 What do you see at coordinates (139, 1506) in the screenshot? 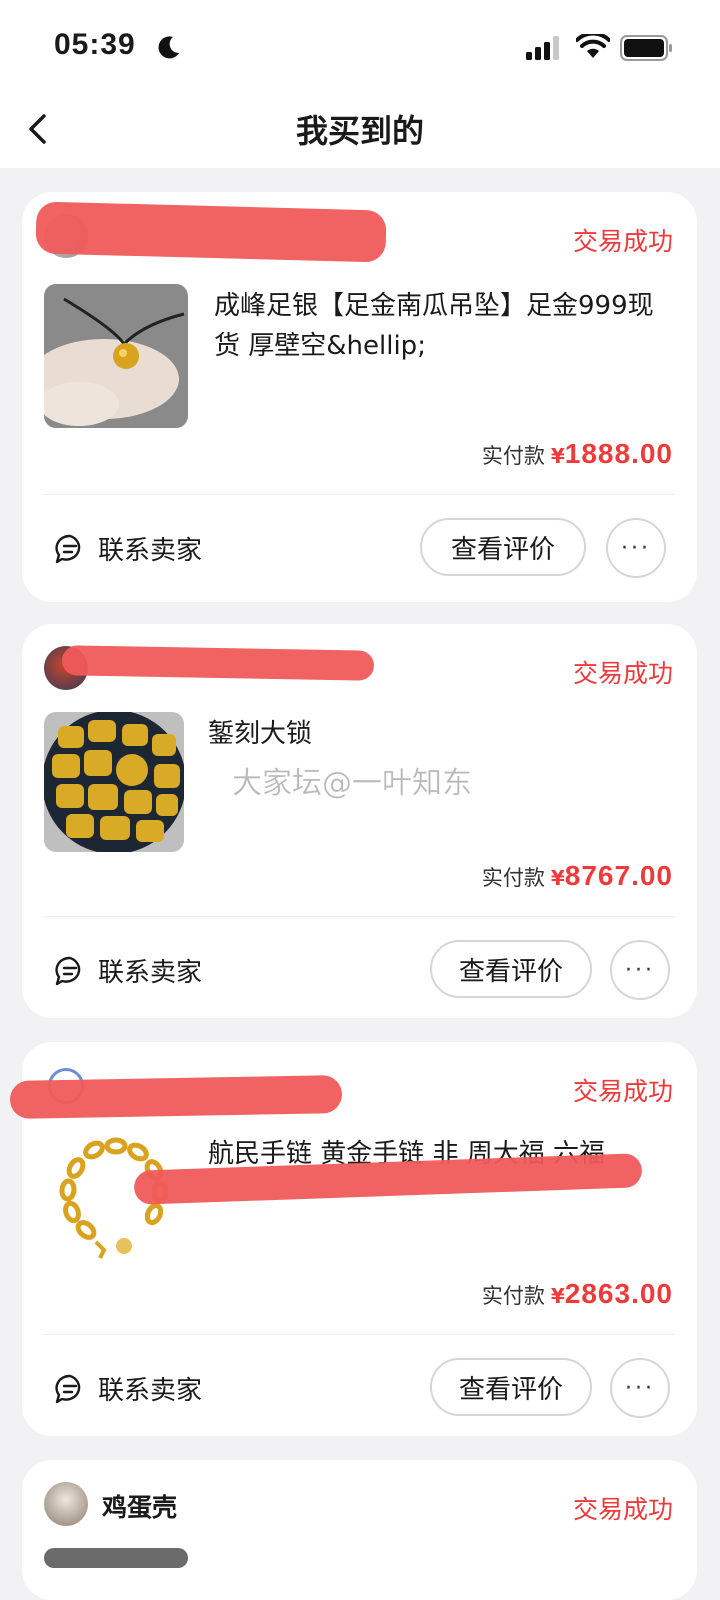
I see `seller-name: 鸡蛋壳` at bounding box center [139, 1506].